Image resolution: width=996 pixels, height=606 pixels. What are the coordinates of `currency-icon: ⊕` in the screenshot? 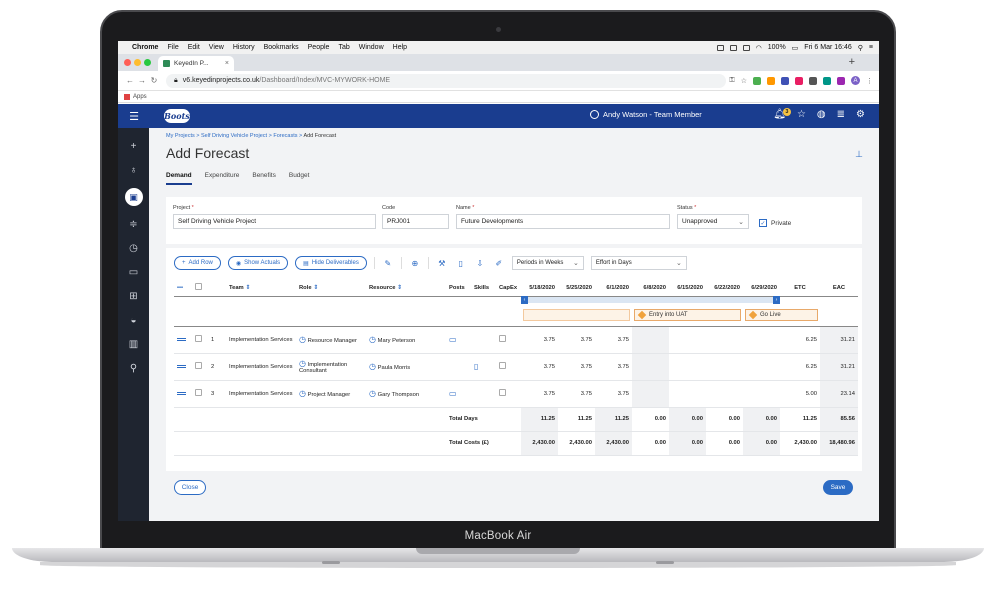 It's located at (415, 263).